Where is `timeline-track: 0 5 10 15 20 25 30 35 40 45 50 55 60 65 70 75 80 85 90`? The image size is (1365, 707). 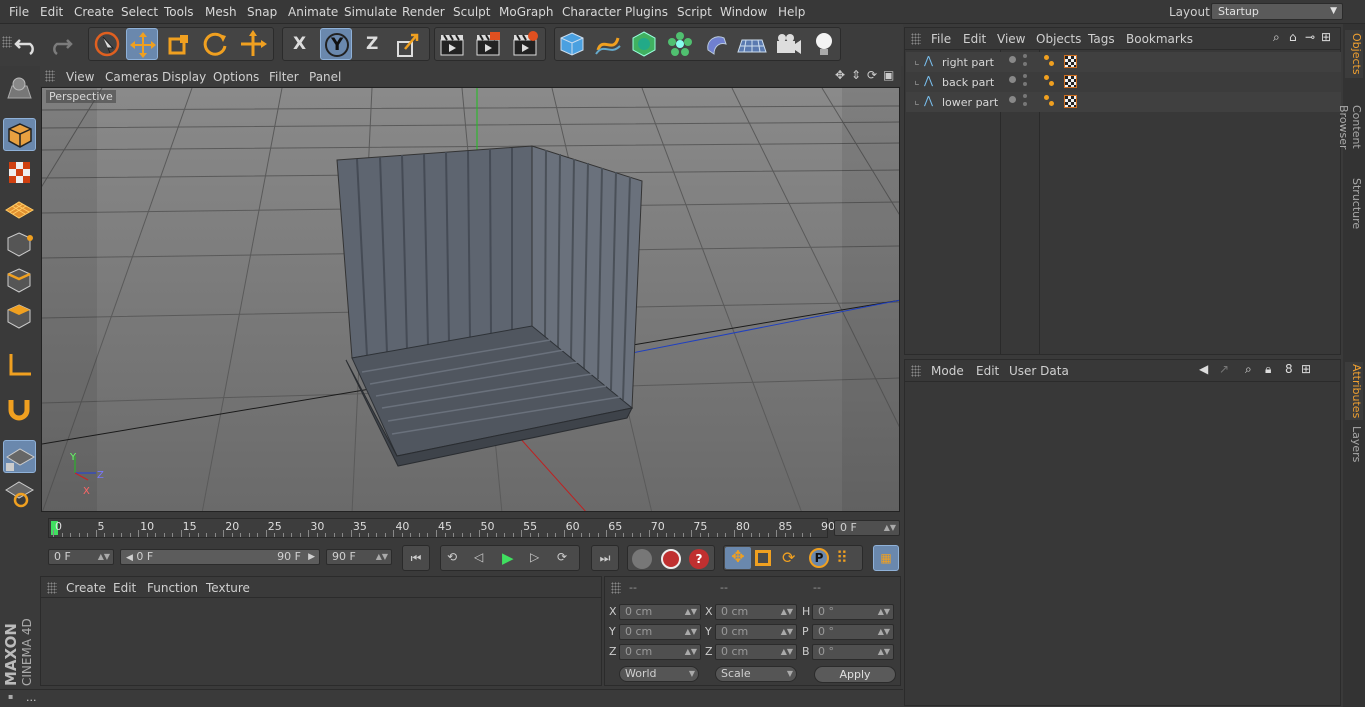
timeline-track: 0 5 10 15 20 25 30 35 40 45 50 55 60 65 70 75 80 85 90 is located at coordinates (441, 528).